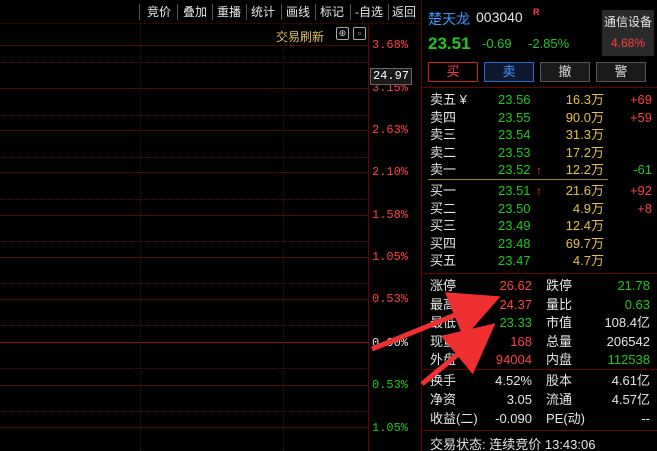  What do you see at coordinates (499, 17) in the screenshot?
I see `stock-code: 003040` at bounding box center [499, 17].